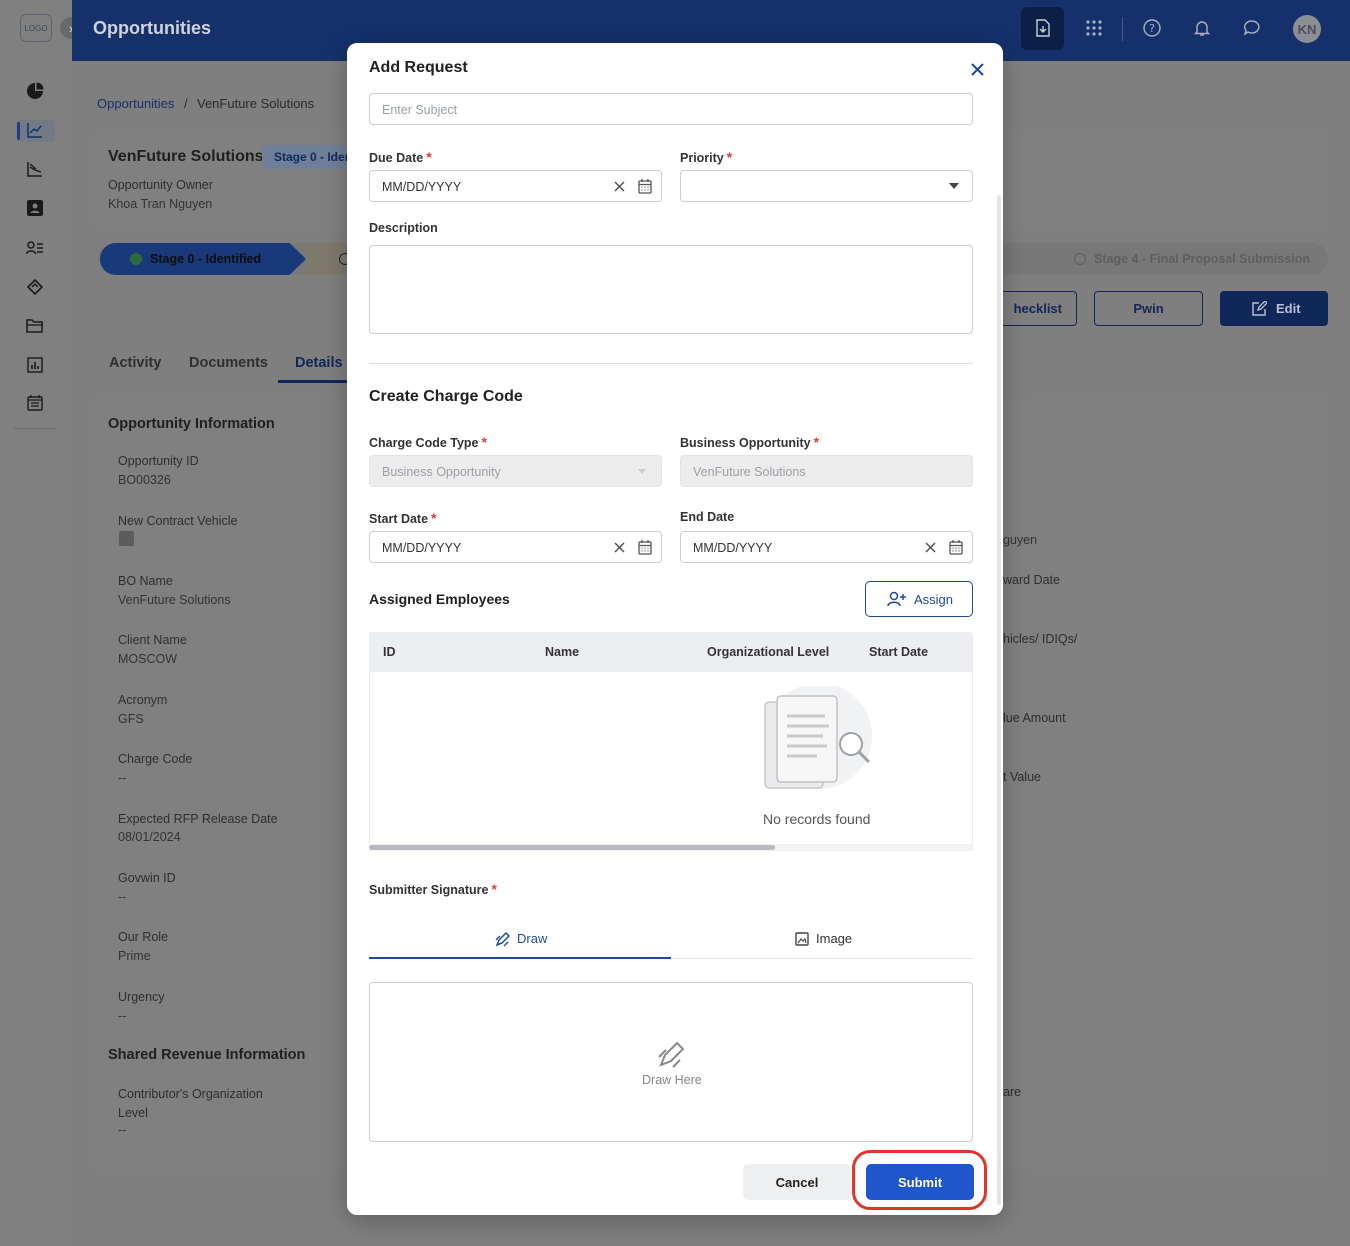  What do you see at coordinates (817, 819) in the screenshot?
I see `empty-state-text: No records found` at bounding box center [817, 819].